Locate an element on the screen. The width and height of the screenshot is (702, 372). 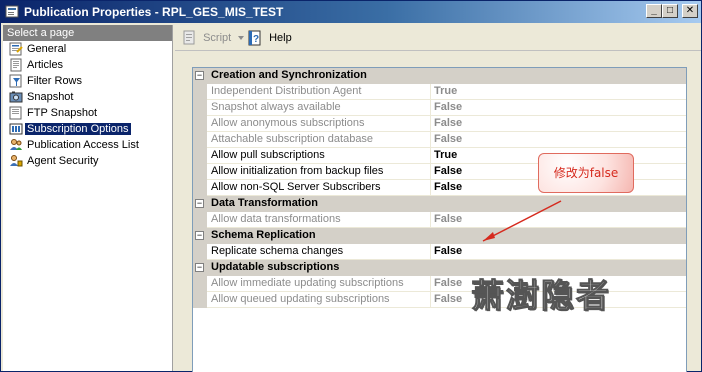
property-name: Allow immediate updating subscriptions is located at coordinates (307, 283).